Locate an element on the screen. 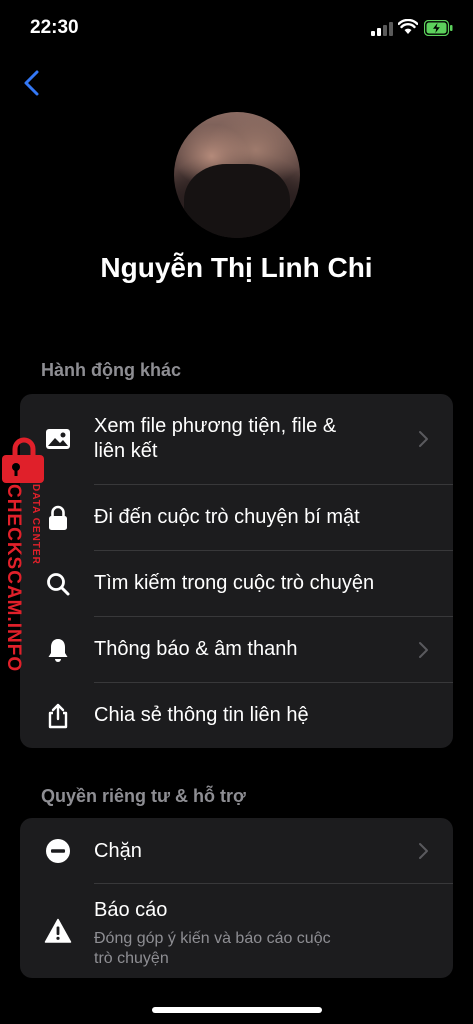 Image resolution: width=473 pixels, height=1024 pixels. share-icon is located at coordinates (58, 716).